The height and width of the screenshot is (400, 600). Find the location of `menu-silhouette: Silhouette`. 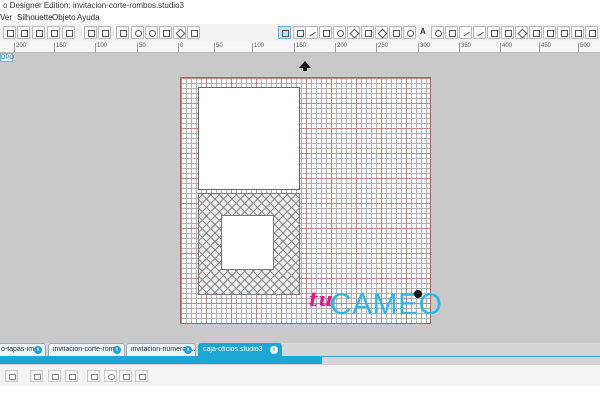

menu-silhouette: Silhouette is located at coordinates (35, 17).